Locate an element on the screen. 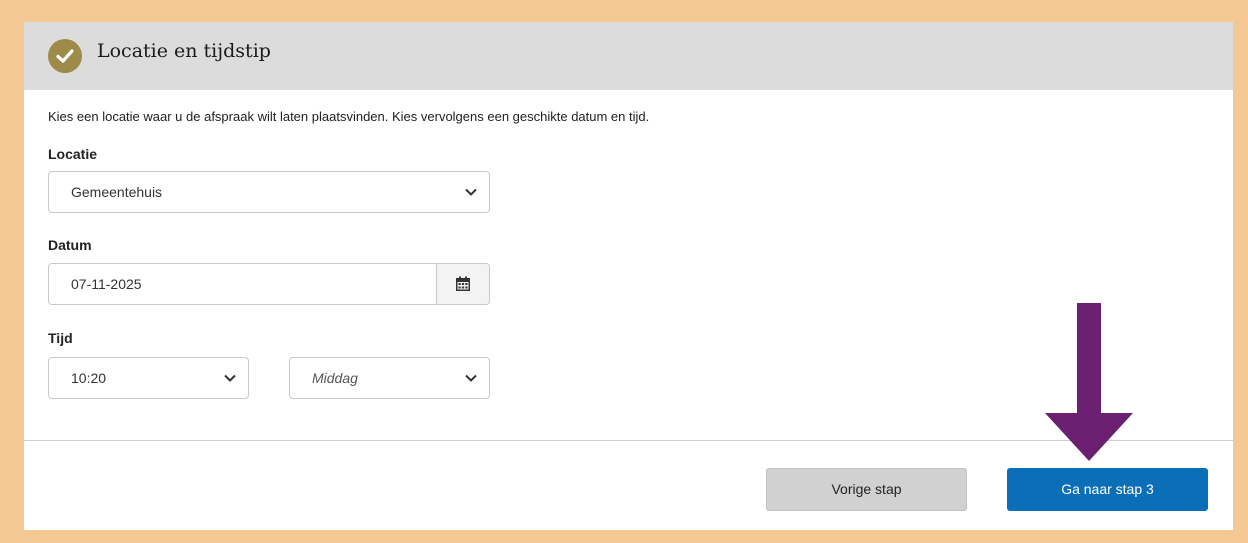  dagdeel-selected-value: Middag is located at coordinates (335, 378).